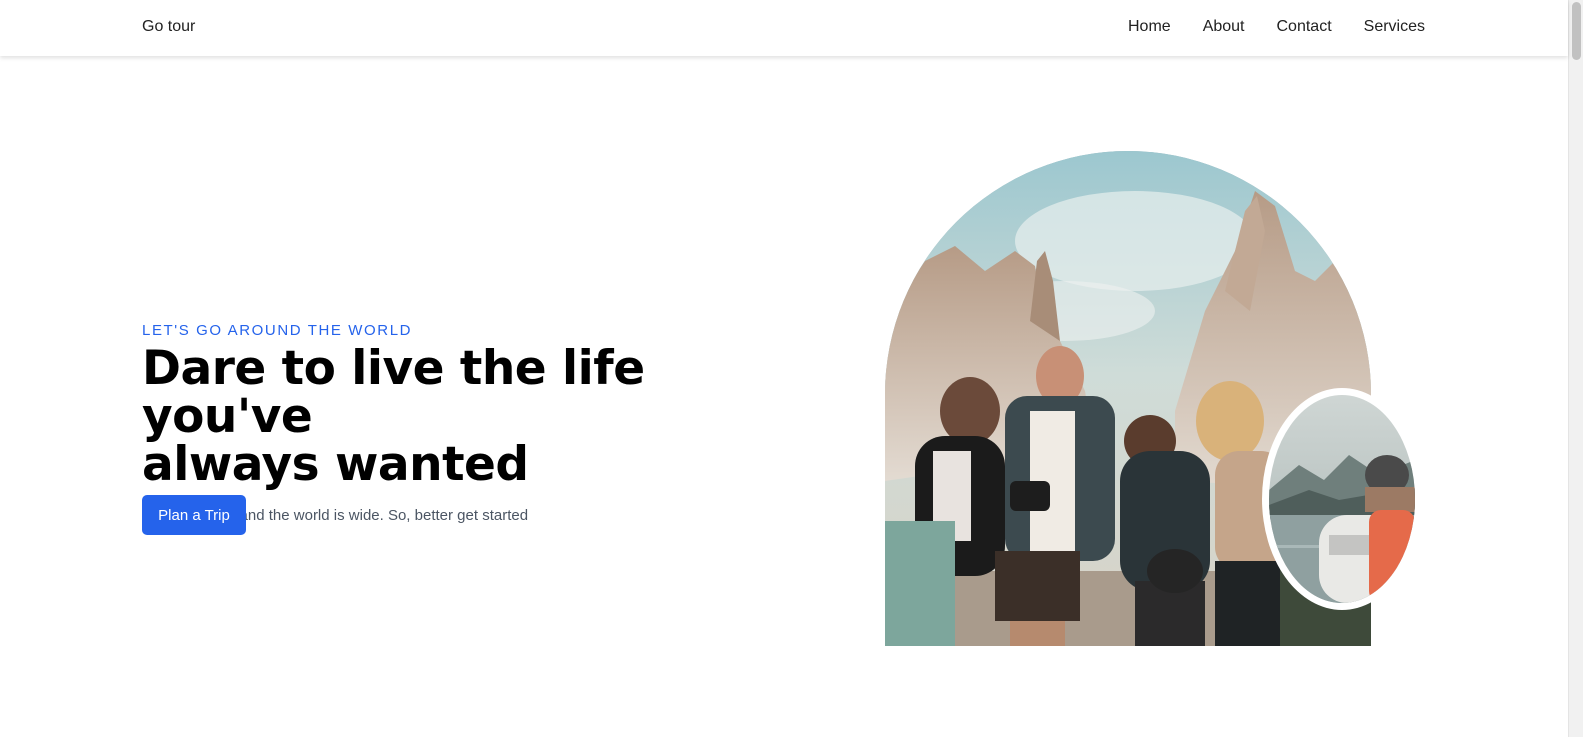 This screenshot has width=1583, height=737. Describe the element at coordinates (393, 392) in the screenshot. I see `hero-title-line1: Dare to live the life you've` at that location.